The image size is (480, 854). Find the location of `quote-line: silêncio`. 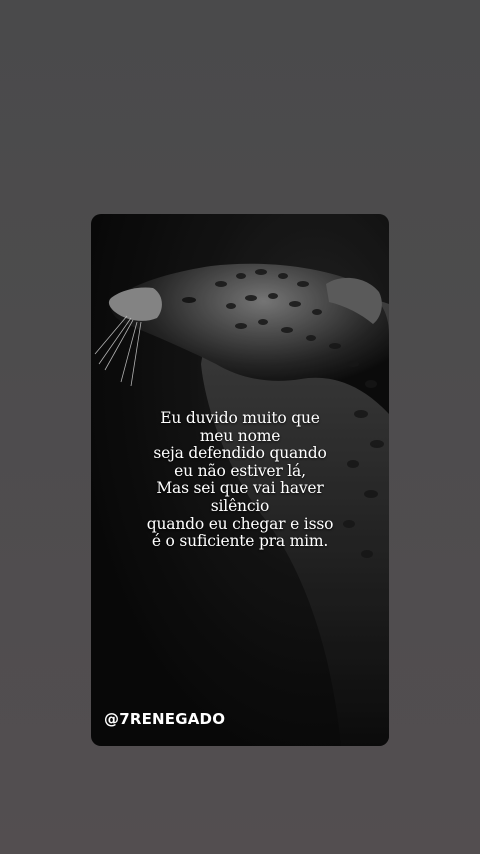

quote-line: silêncio is located at coordinates (240, 505).